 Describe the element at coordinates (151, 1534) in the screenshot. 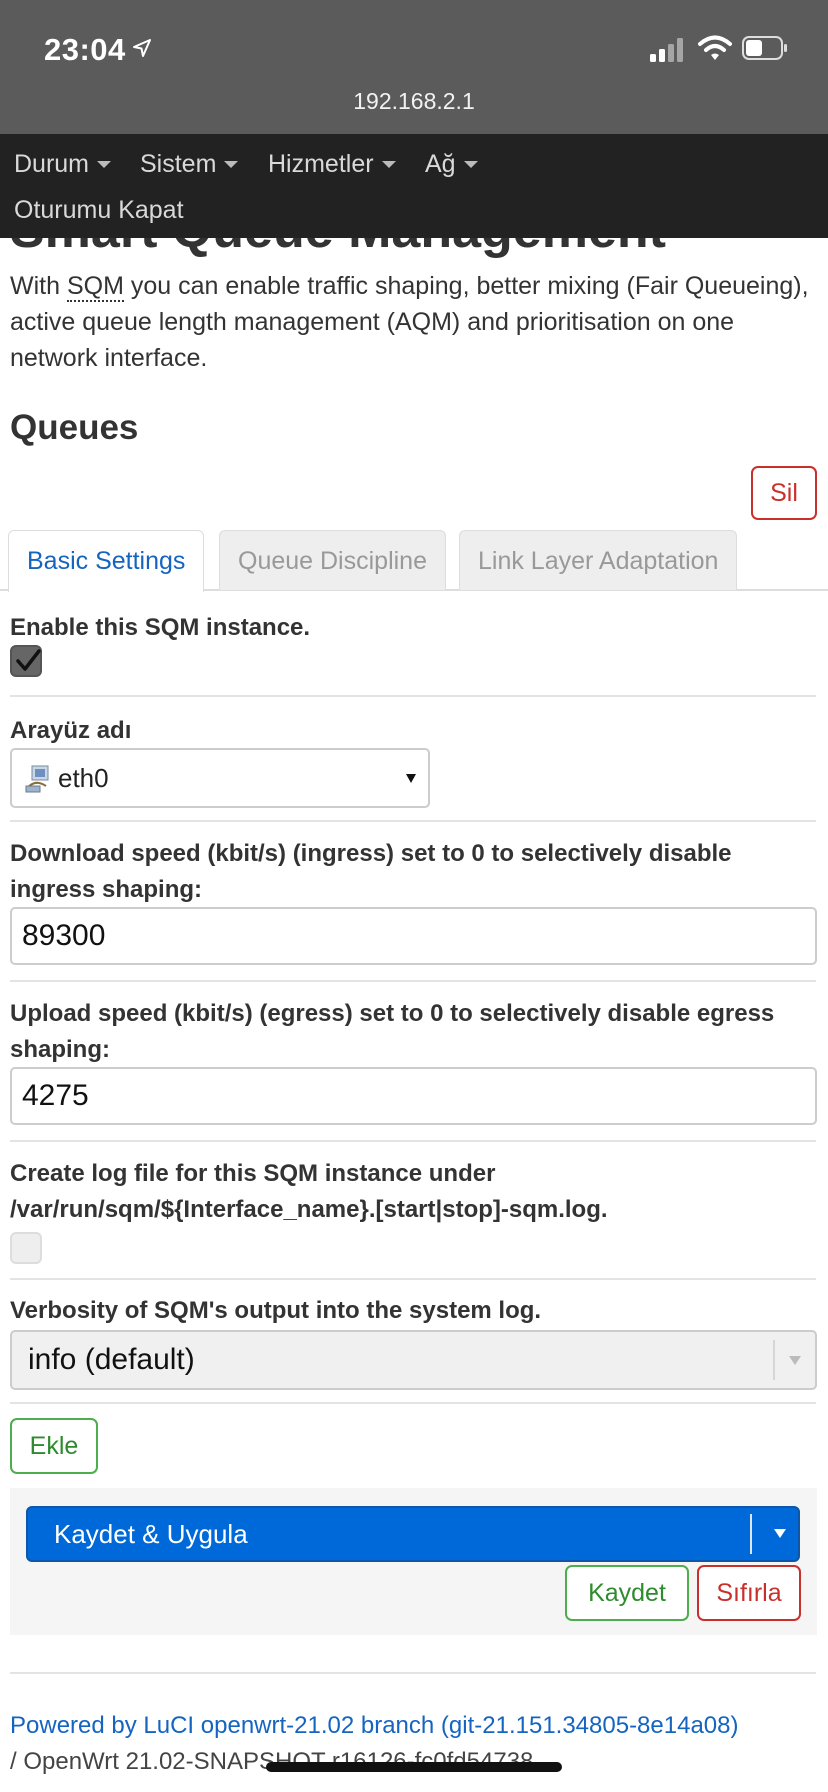

I see `save-apply-label: Kaydet & Uygula` at that location.